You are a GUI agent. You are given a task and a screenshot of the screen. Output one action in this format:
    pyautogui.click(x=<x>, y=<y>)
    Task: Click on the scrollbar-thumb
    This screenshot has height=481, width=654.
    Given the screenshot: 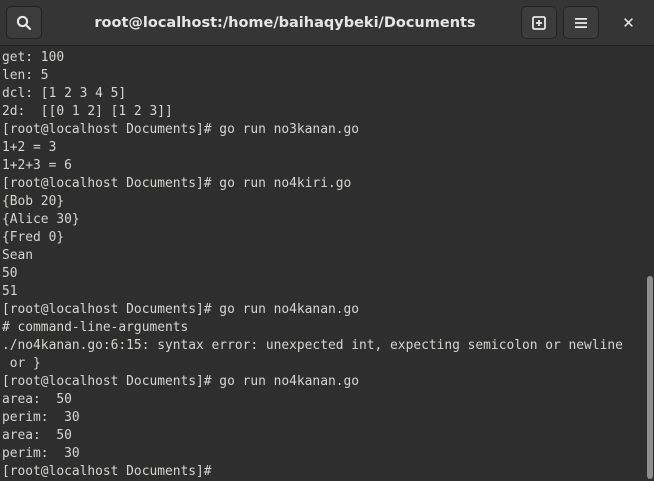 What is the action you would take?
    pyautogui.click(x=650, y=377)
    